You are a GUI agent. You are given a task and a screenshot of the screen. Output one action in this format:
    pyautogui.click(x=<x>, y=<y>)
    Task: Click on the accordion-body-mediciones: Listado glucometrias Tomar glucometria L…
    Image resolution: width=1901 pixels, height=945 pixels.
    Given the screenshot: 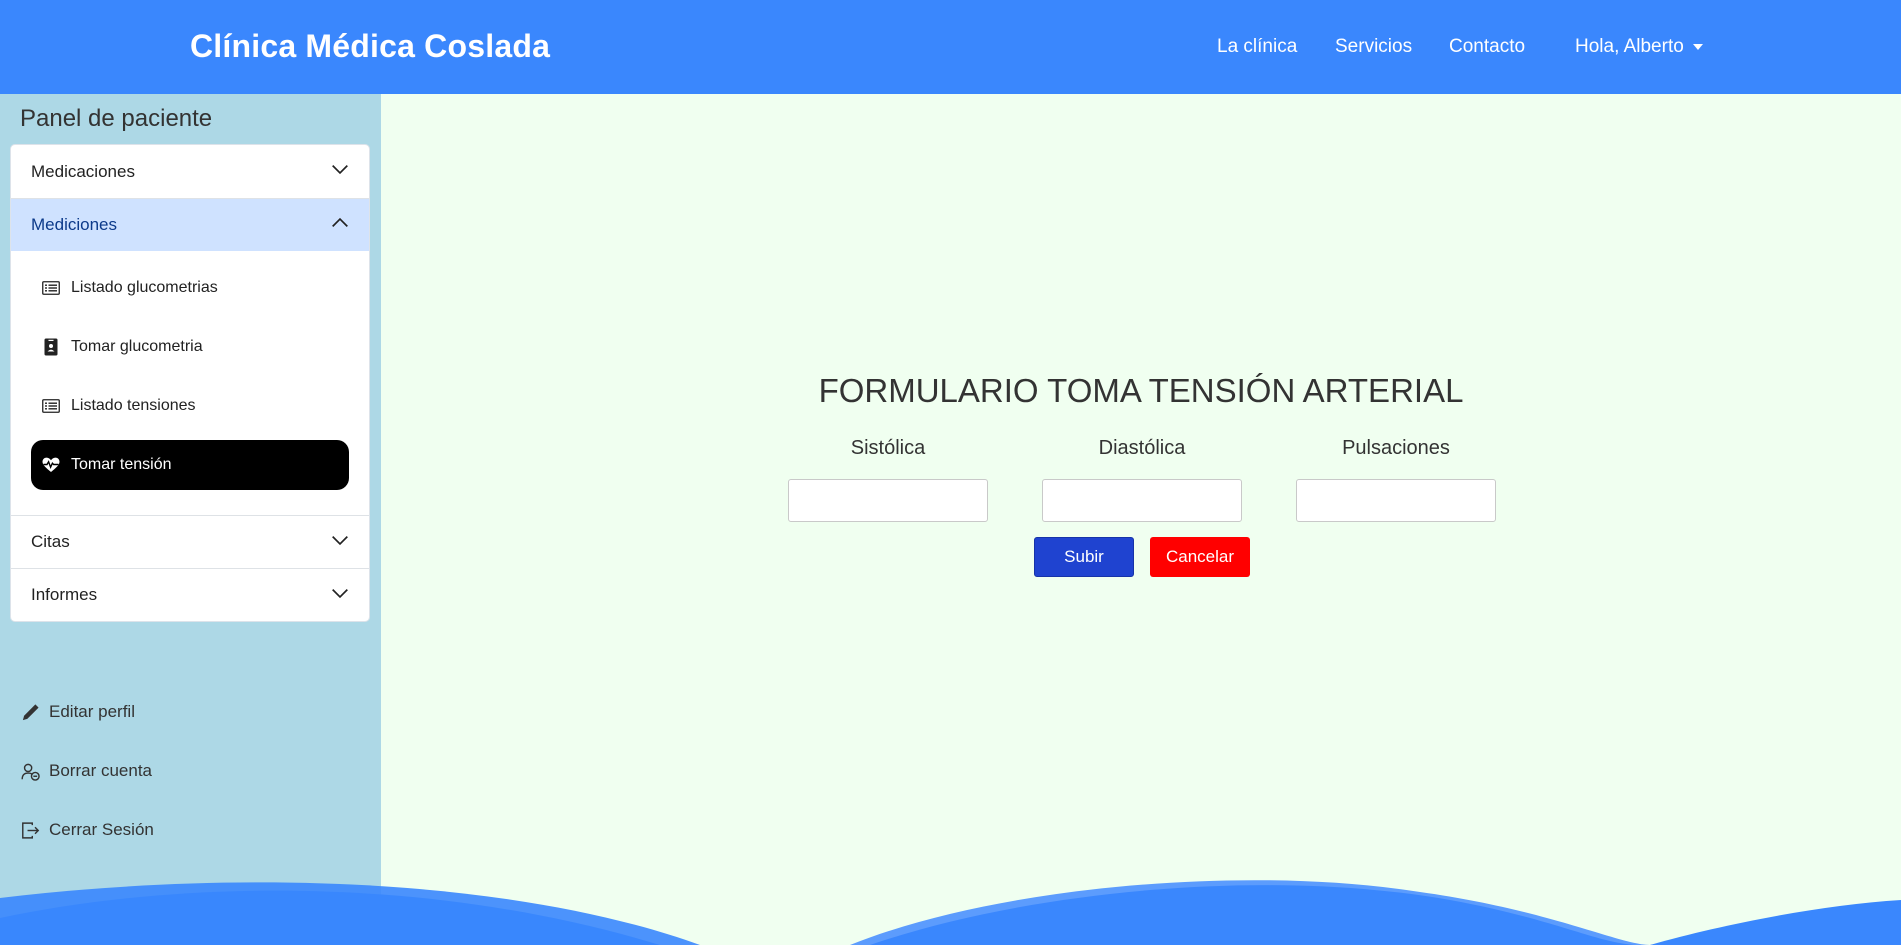 What is the action you would take?
    pyautogui.click(x=190, y=383)
    